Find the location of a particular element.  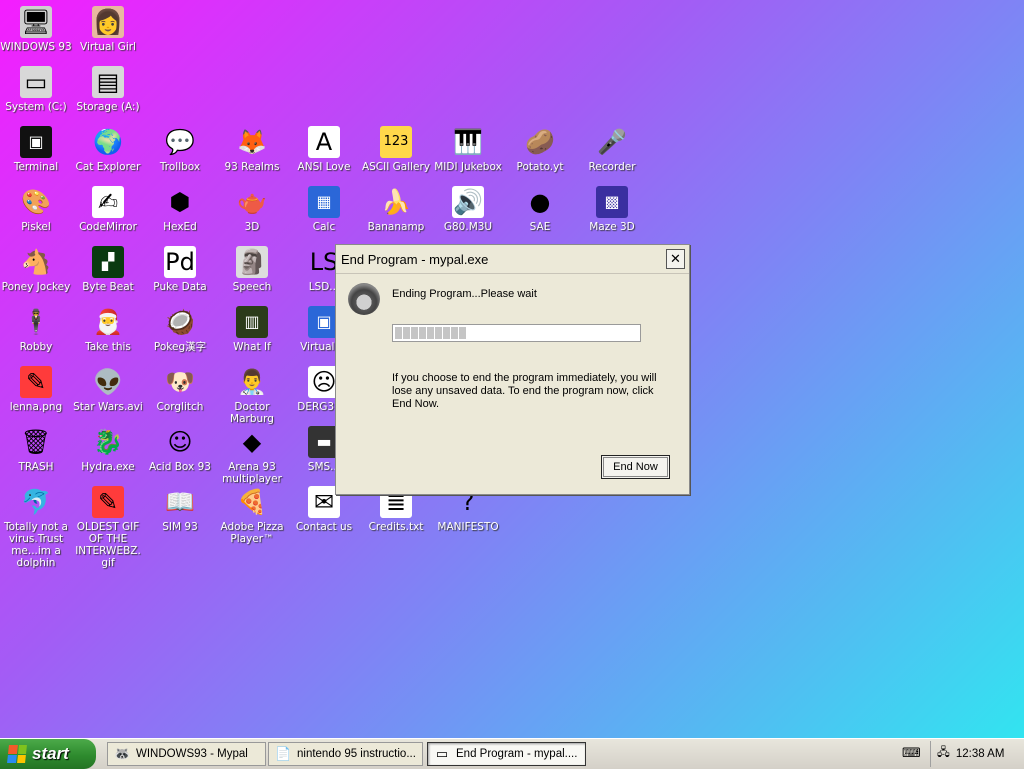

desktop-icon-sae: ● SAE is located at coordinates (540, 209).